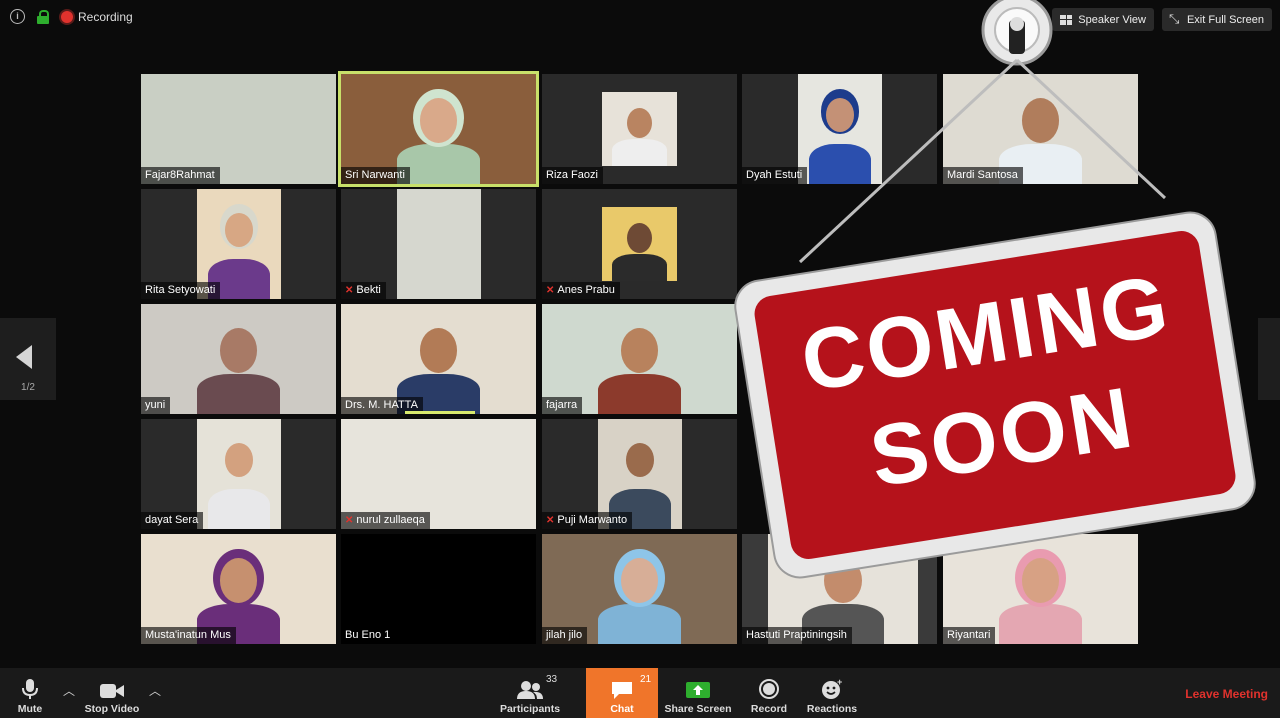 The image size is (1280, 718). I want to click on participant-name-label: Fajar8Rahmat, so click(180, 175).